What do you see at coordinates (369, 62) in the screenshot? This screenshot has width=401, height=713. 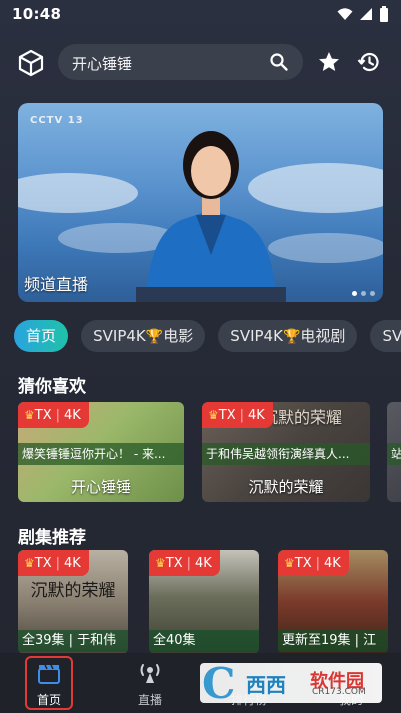 I see `history-icon` at bounding box center [369, 62].